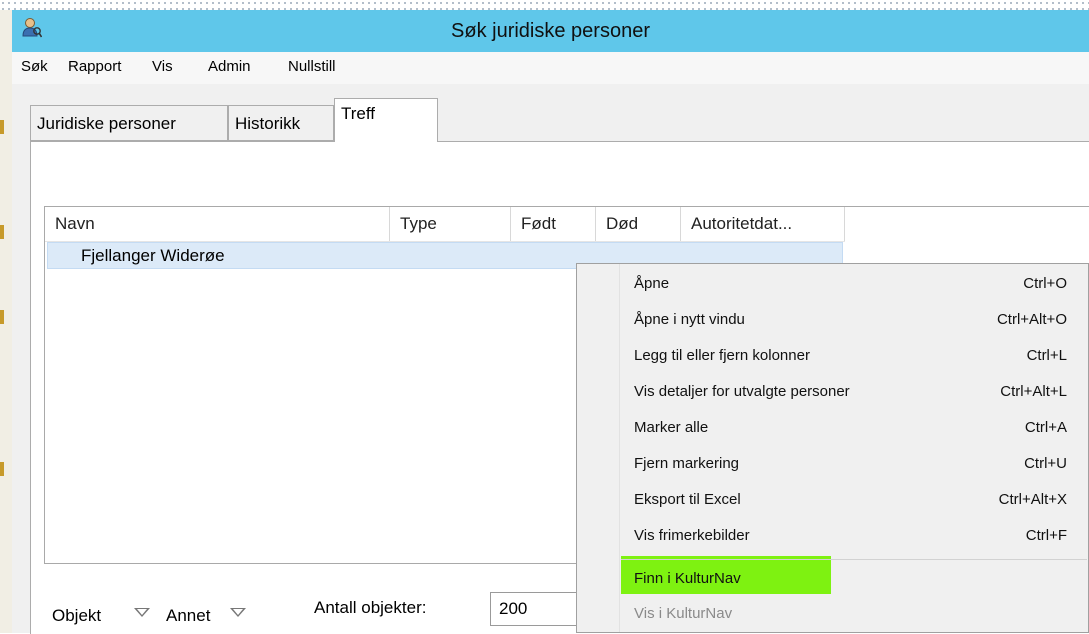  What do you see at coordinates (854, 559) in the screenshot?
I see `menu-separator` at bounding box center [854, 559].